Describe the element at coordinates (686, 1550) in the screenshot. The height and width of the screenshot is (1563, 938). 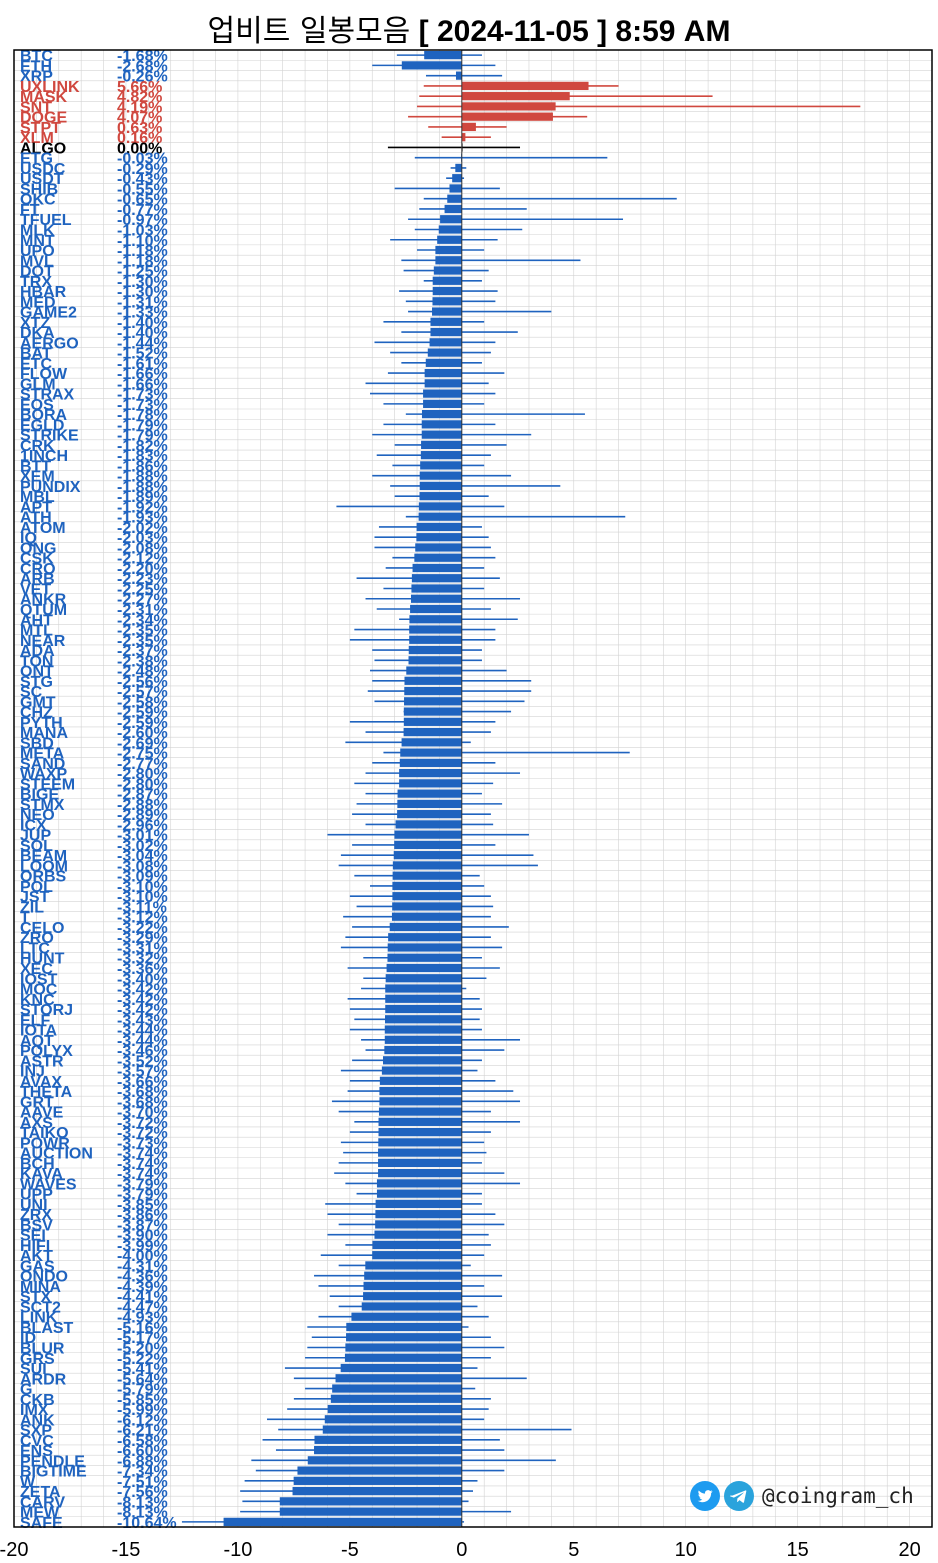
I see `x-tick-label: 10` at that location.